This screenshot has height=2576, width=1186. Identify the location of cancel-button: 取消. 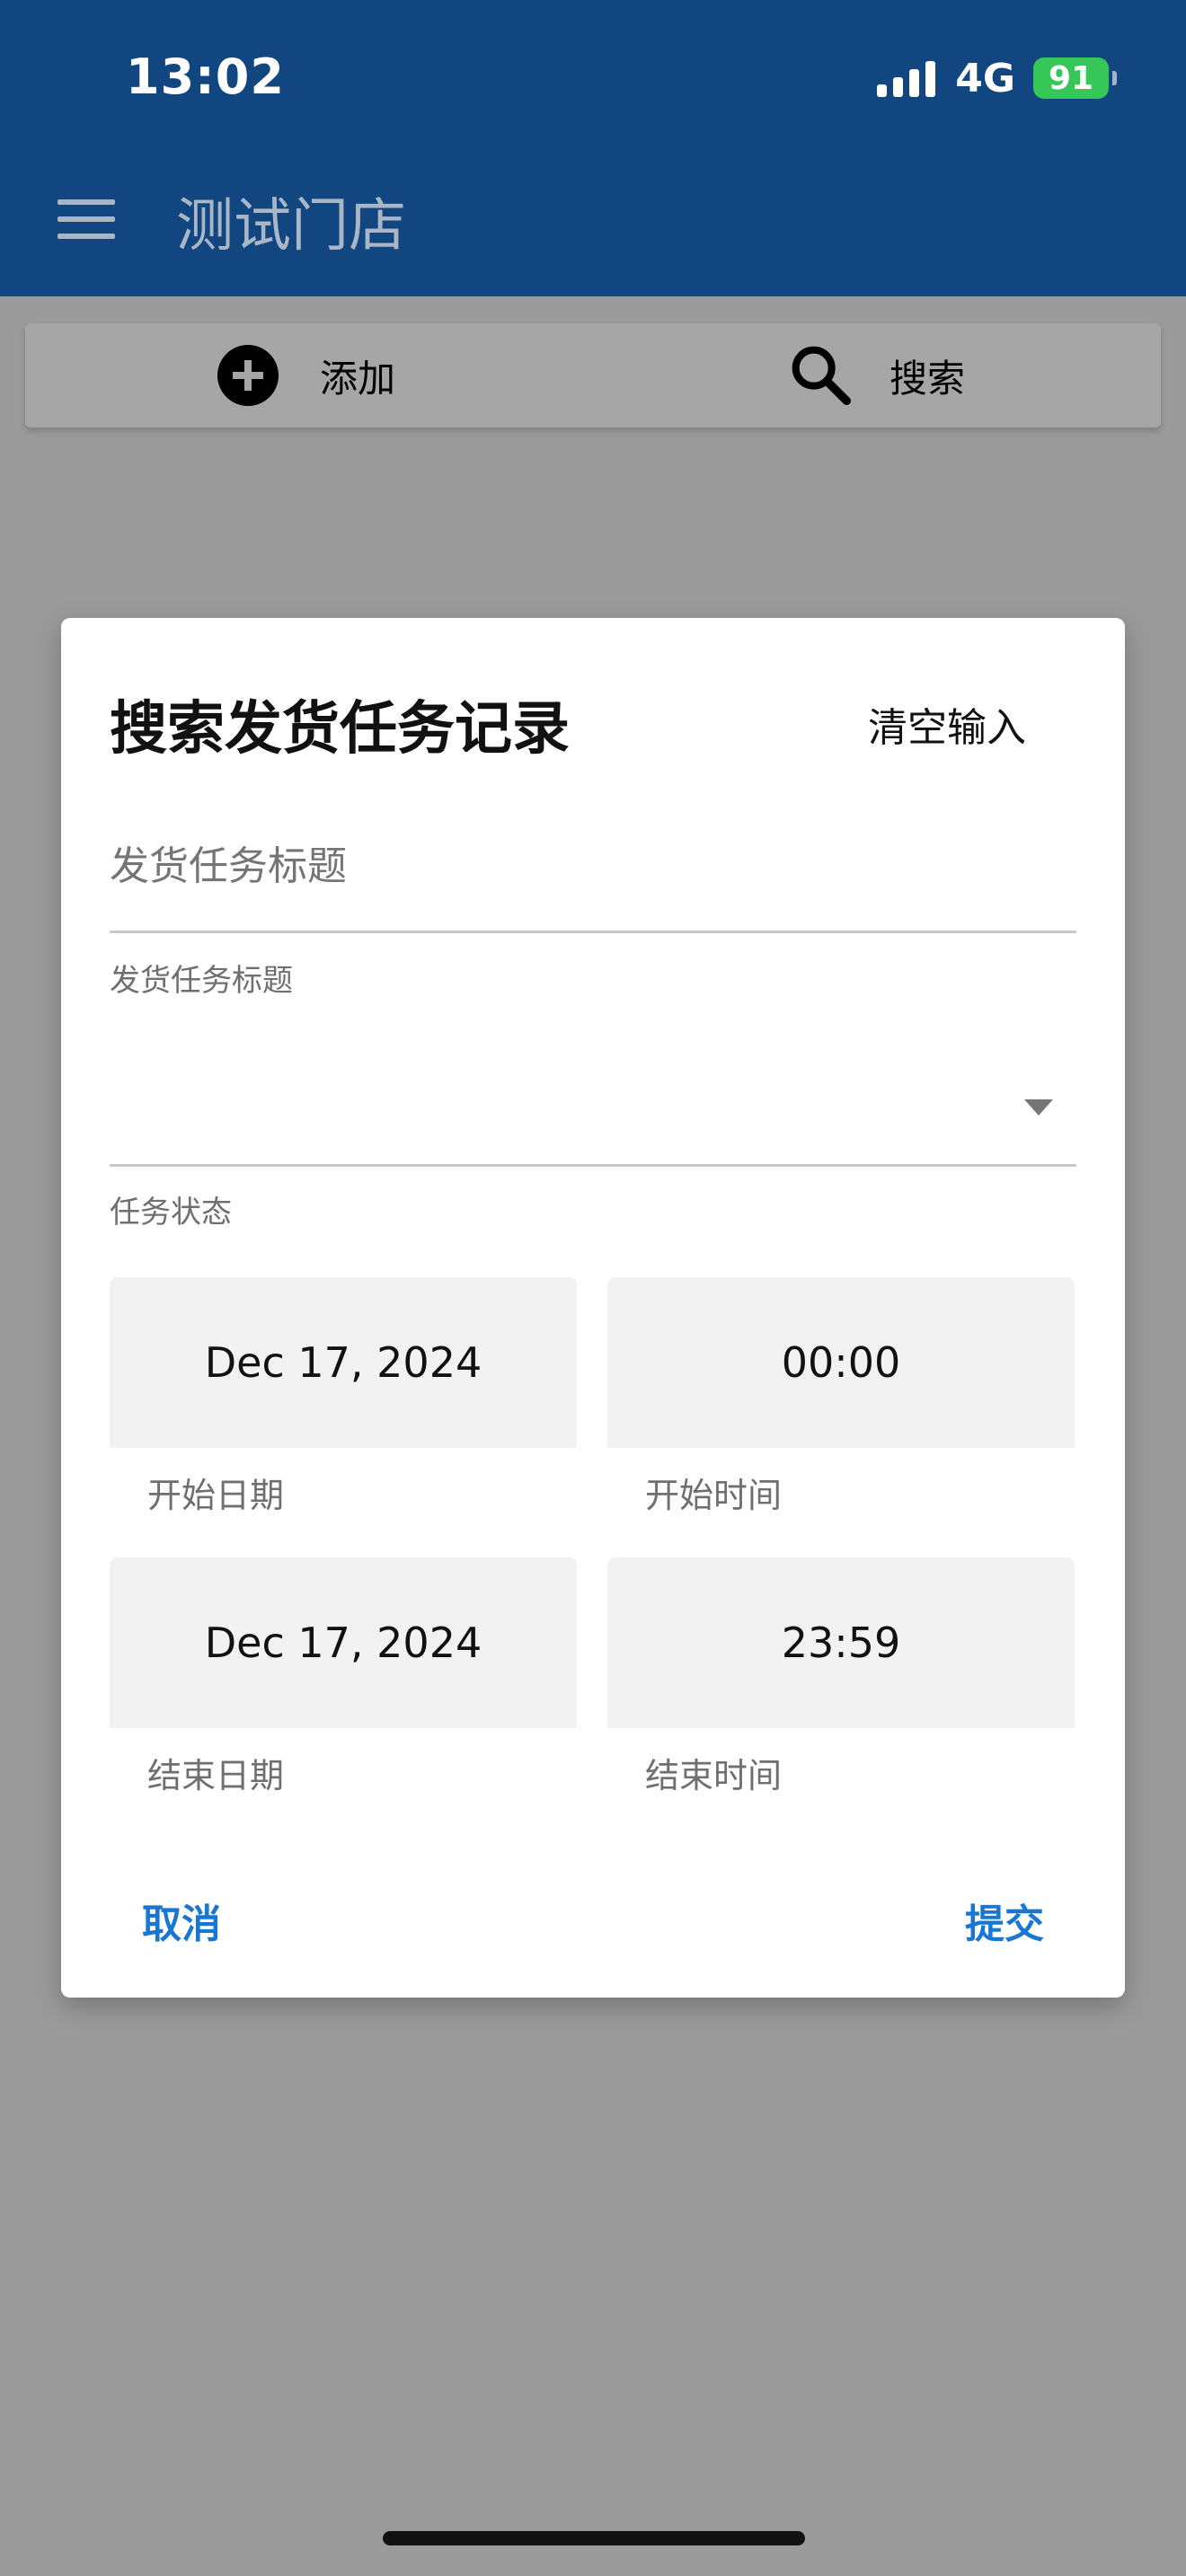
(181, 1920).